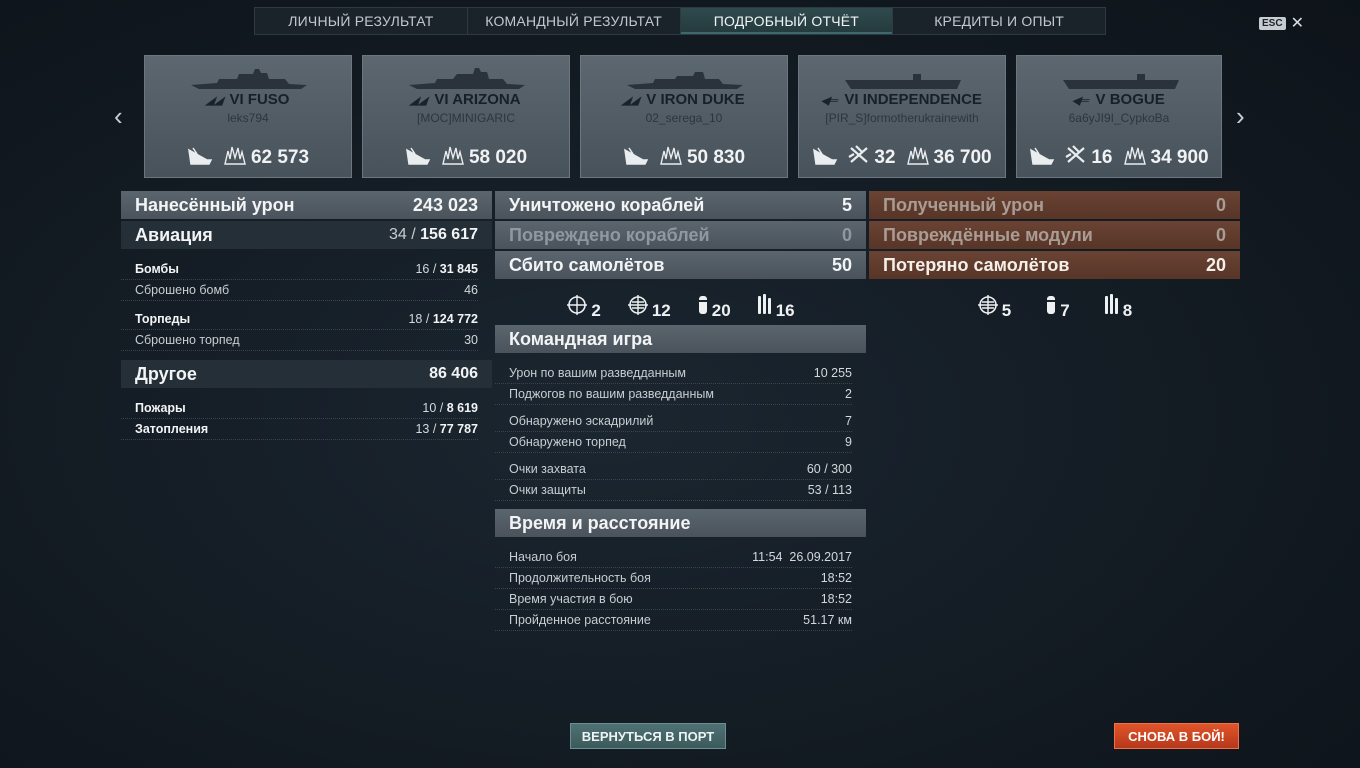 The image size is (1360, 768). What do you see at coordinates (787, 21) in the screenshot?
I see `tab-detailed-report: ПОДРОБНЫЙ ОТЧЁТ` at bounding box center [787, 21].